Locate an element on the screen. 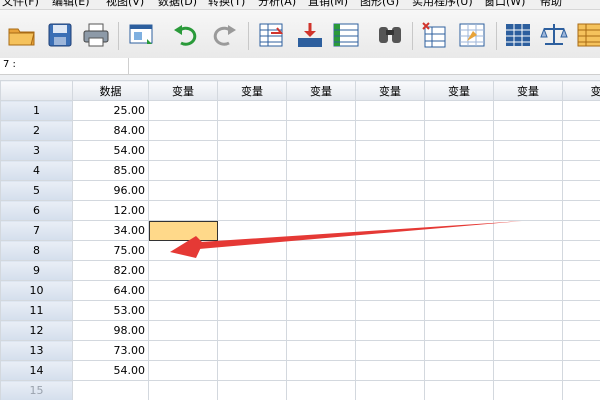 Image resolution: width=600 pixels, height=400 pixels. open-folder-icon is located at coordinates (22, 35).